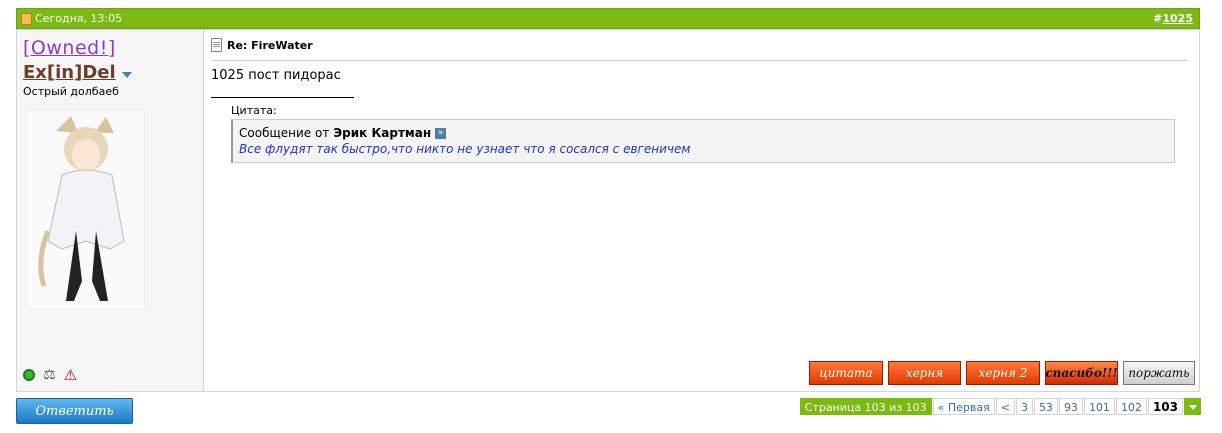  What do you see at coordinates (1131, 406) in the screenshot?
I see `pagination-page: 102` at bounding box center [1131, 406].